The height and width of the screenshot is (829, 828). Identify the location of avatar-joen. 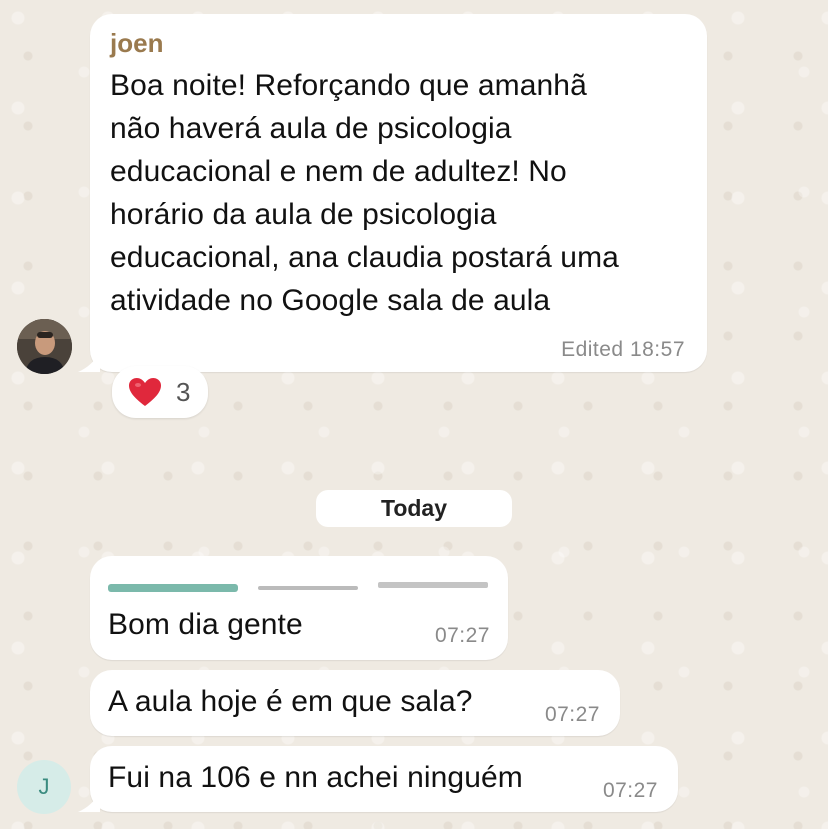
(44, 346).